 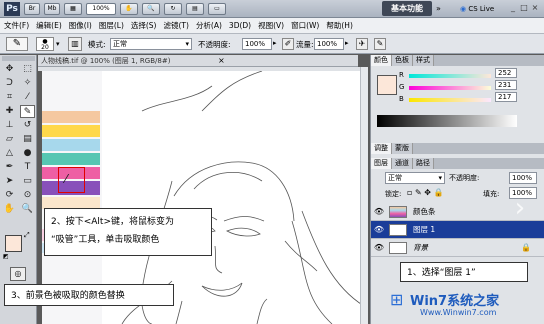 What do you see at coordinates (523, 178) in the screenshot?
I see `layer-opacity-input: 100%` at bounding box center [523, 178].